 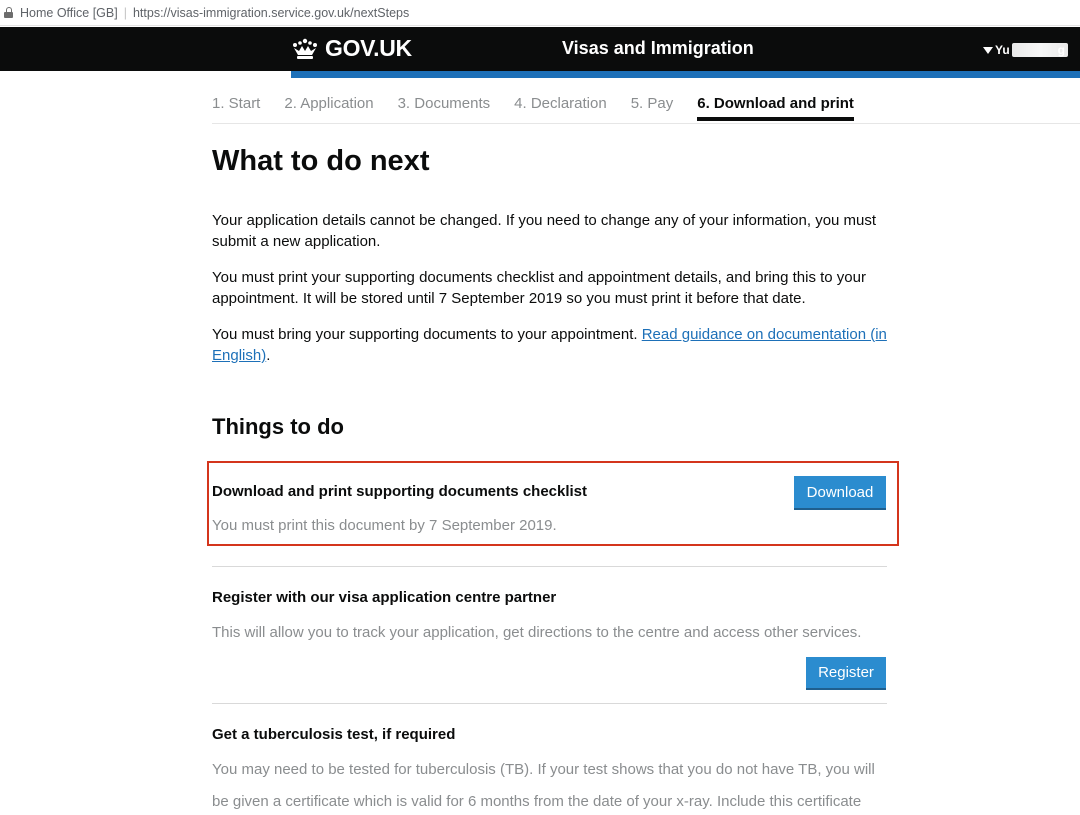 I want to click on step-documents: 3. Documents, so click(x=444, y=107).